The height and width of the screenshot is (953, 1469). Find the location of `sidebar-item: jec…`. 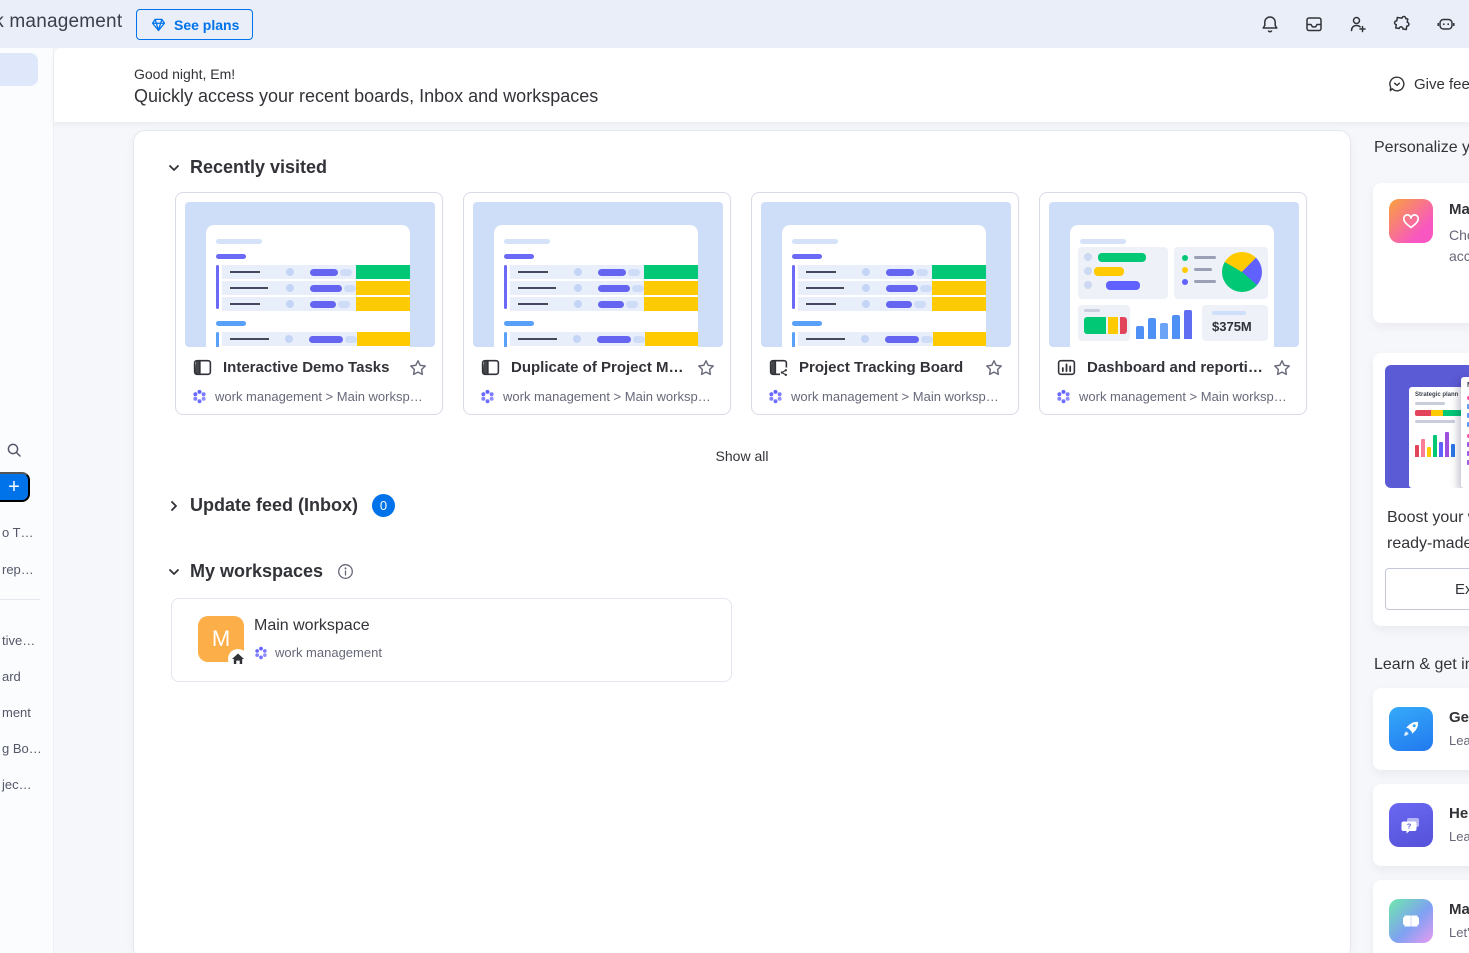

sidebar-item: jec… is located at coordinates (17, 784).